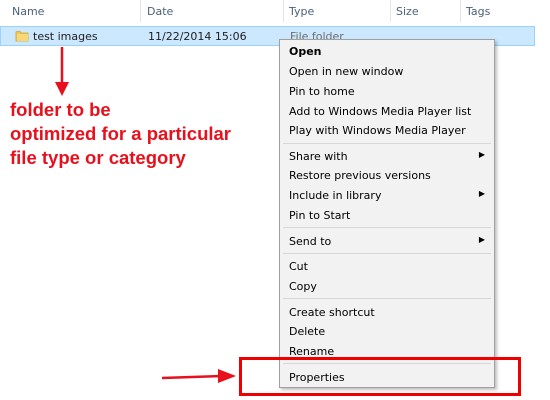  Describe the element at coordinates (322, 91) in the screenshot. I see `menu-item-label: Pin to home` at that location.